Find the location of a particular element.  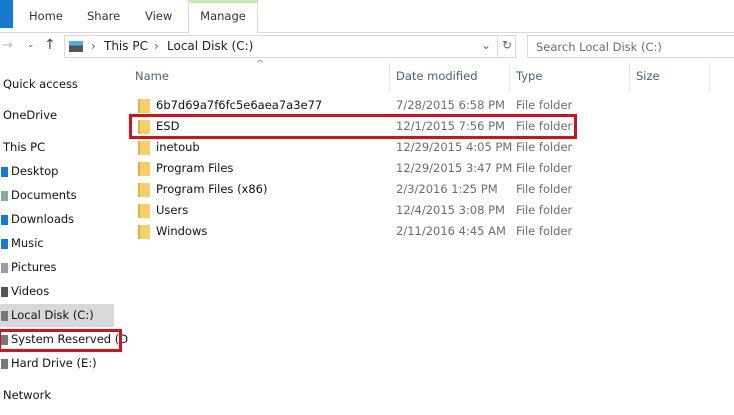

file-row: Windows 2/11/2016 4:45 AM File folder is located at coordinates (353, 231).